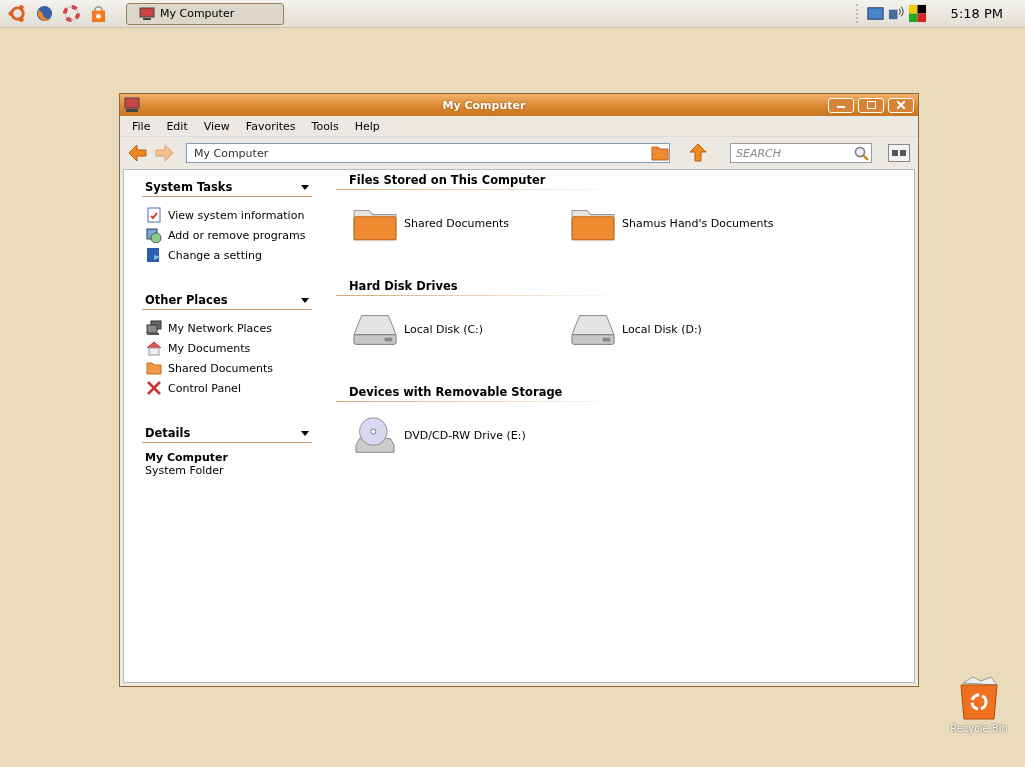  What do you see at coordinates (44, 13) in the screenshot?
I see `globe-icon` at bounding box center [44, 13].